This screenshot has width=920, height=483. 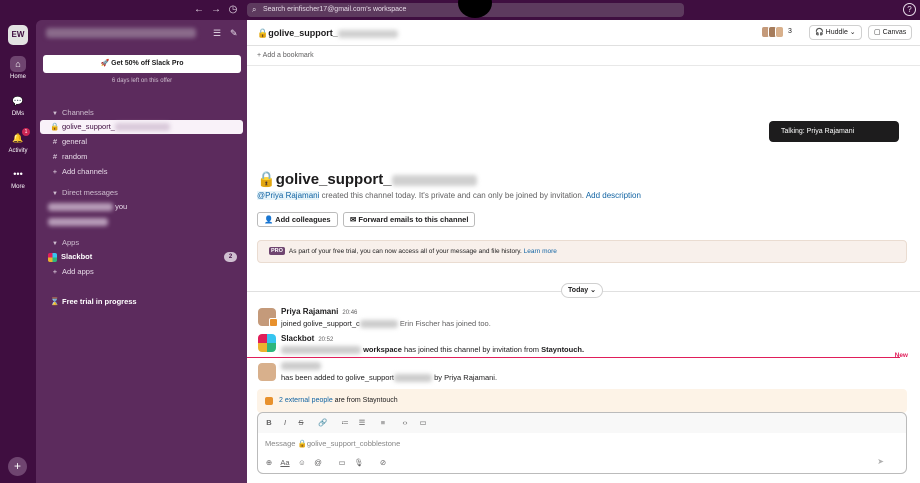 What do you see at coordinates (18, 141) in the screenshot?
I see `rail-item-activity: 🔔 1 Activity` at bounding box center [18, 141].